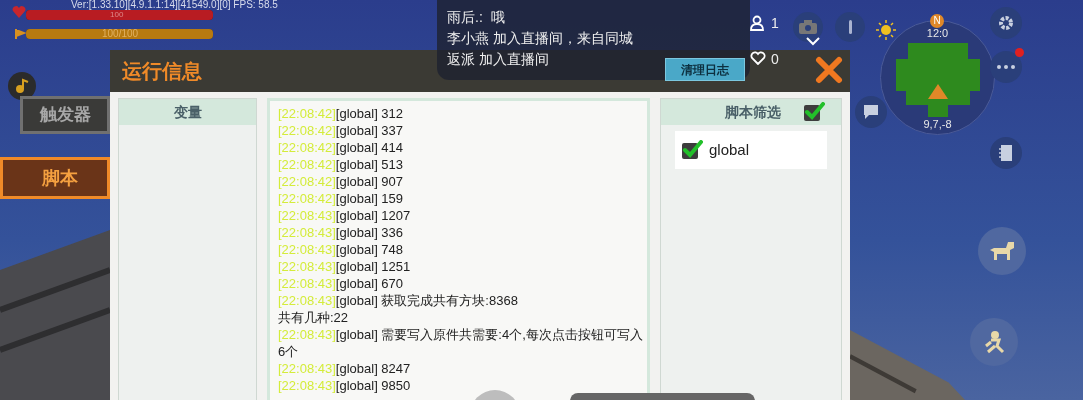 The image size is (1083, 400). What do you see at coordinates (341, 130) in the screenshot?
I see `log-line: [22:08:42][global] 337` at bounding box center [341, 130].